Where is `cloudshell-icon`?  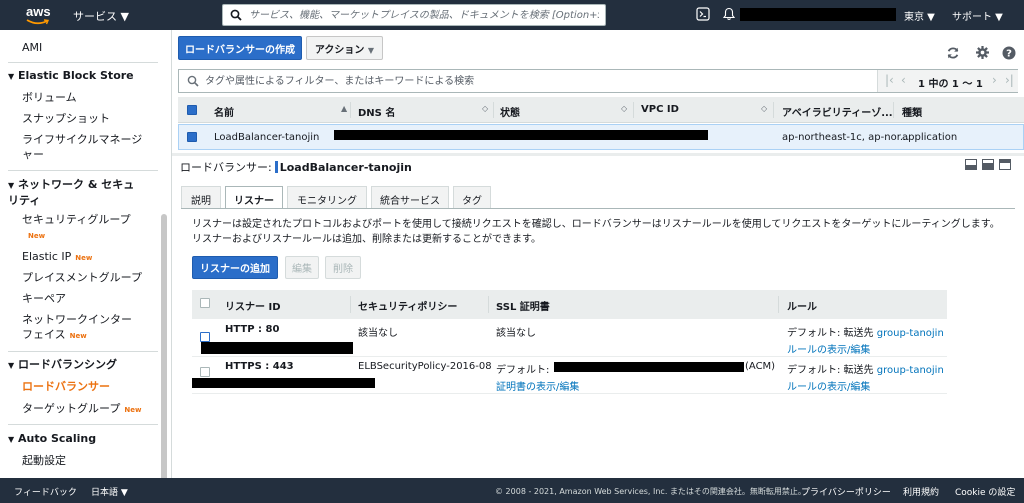
cloudshell-icon is located at coordinates (703, 14).